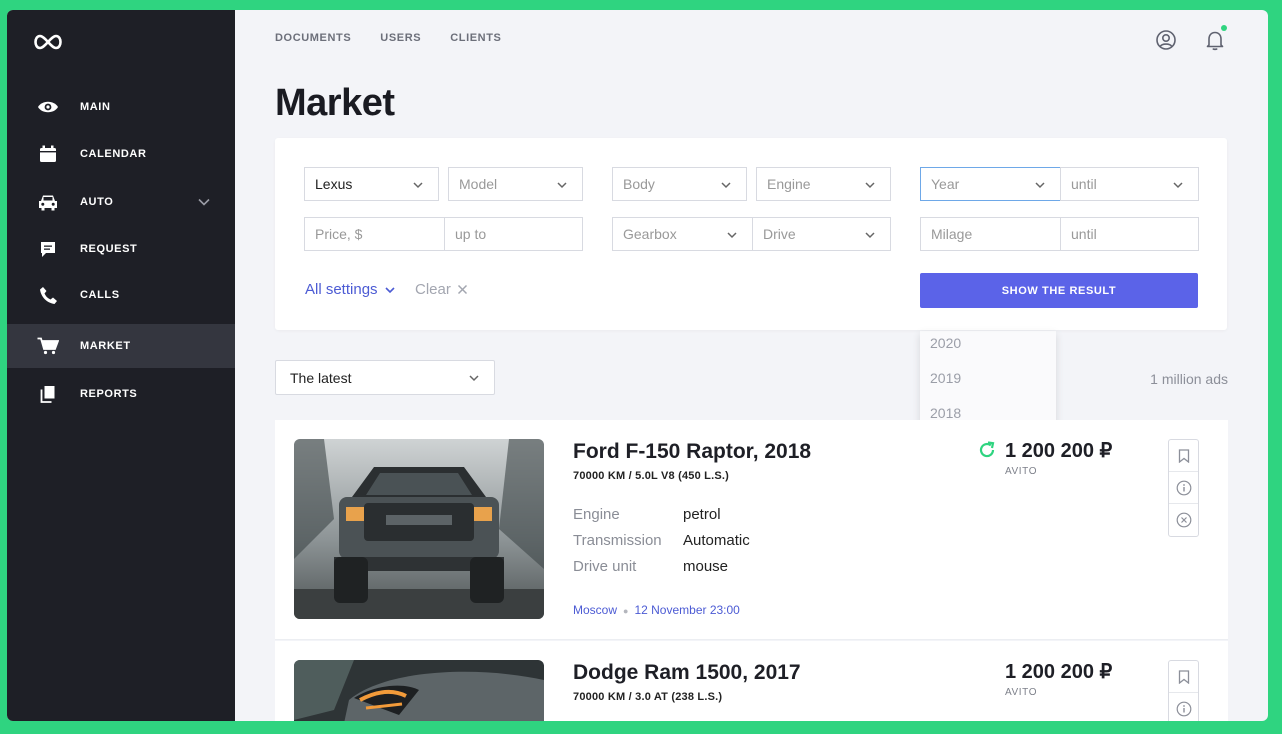 This screenshot has width=1282, height=734. I want to click on sidebar-item-label: CALLS, so click(100, 295).